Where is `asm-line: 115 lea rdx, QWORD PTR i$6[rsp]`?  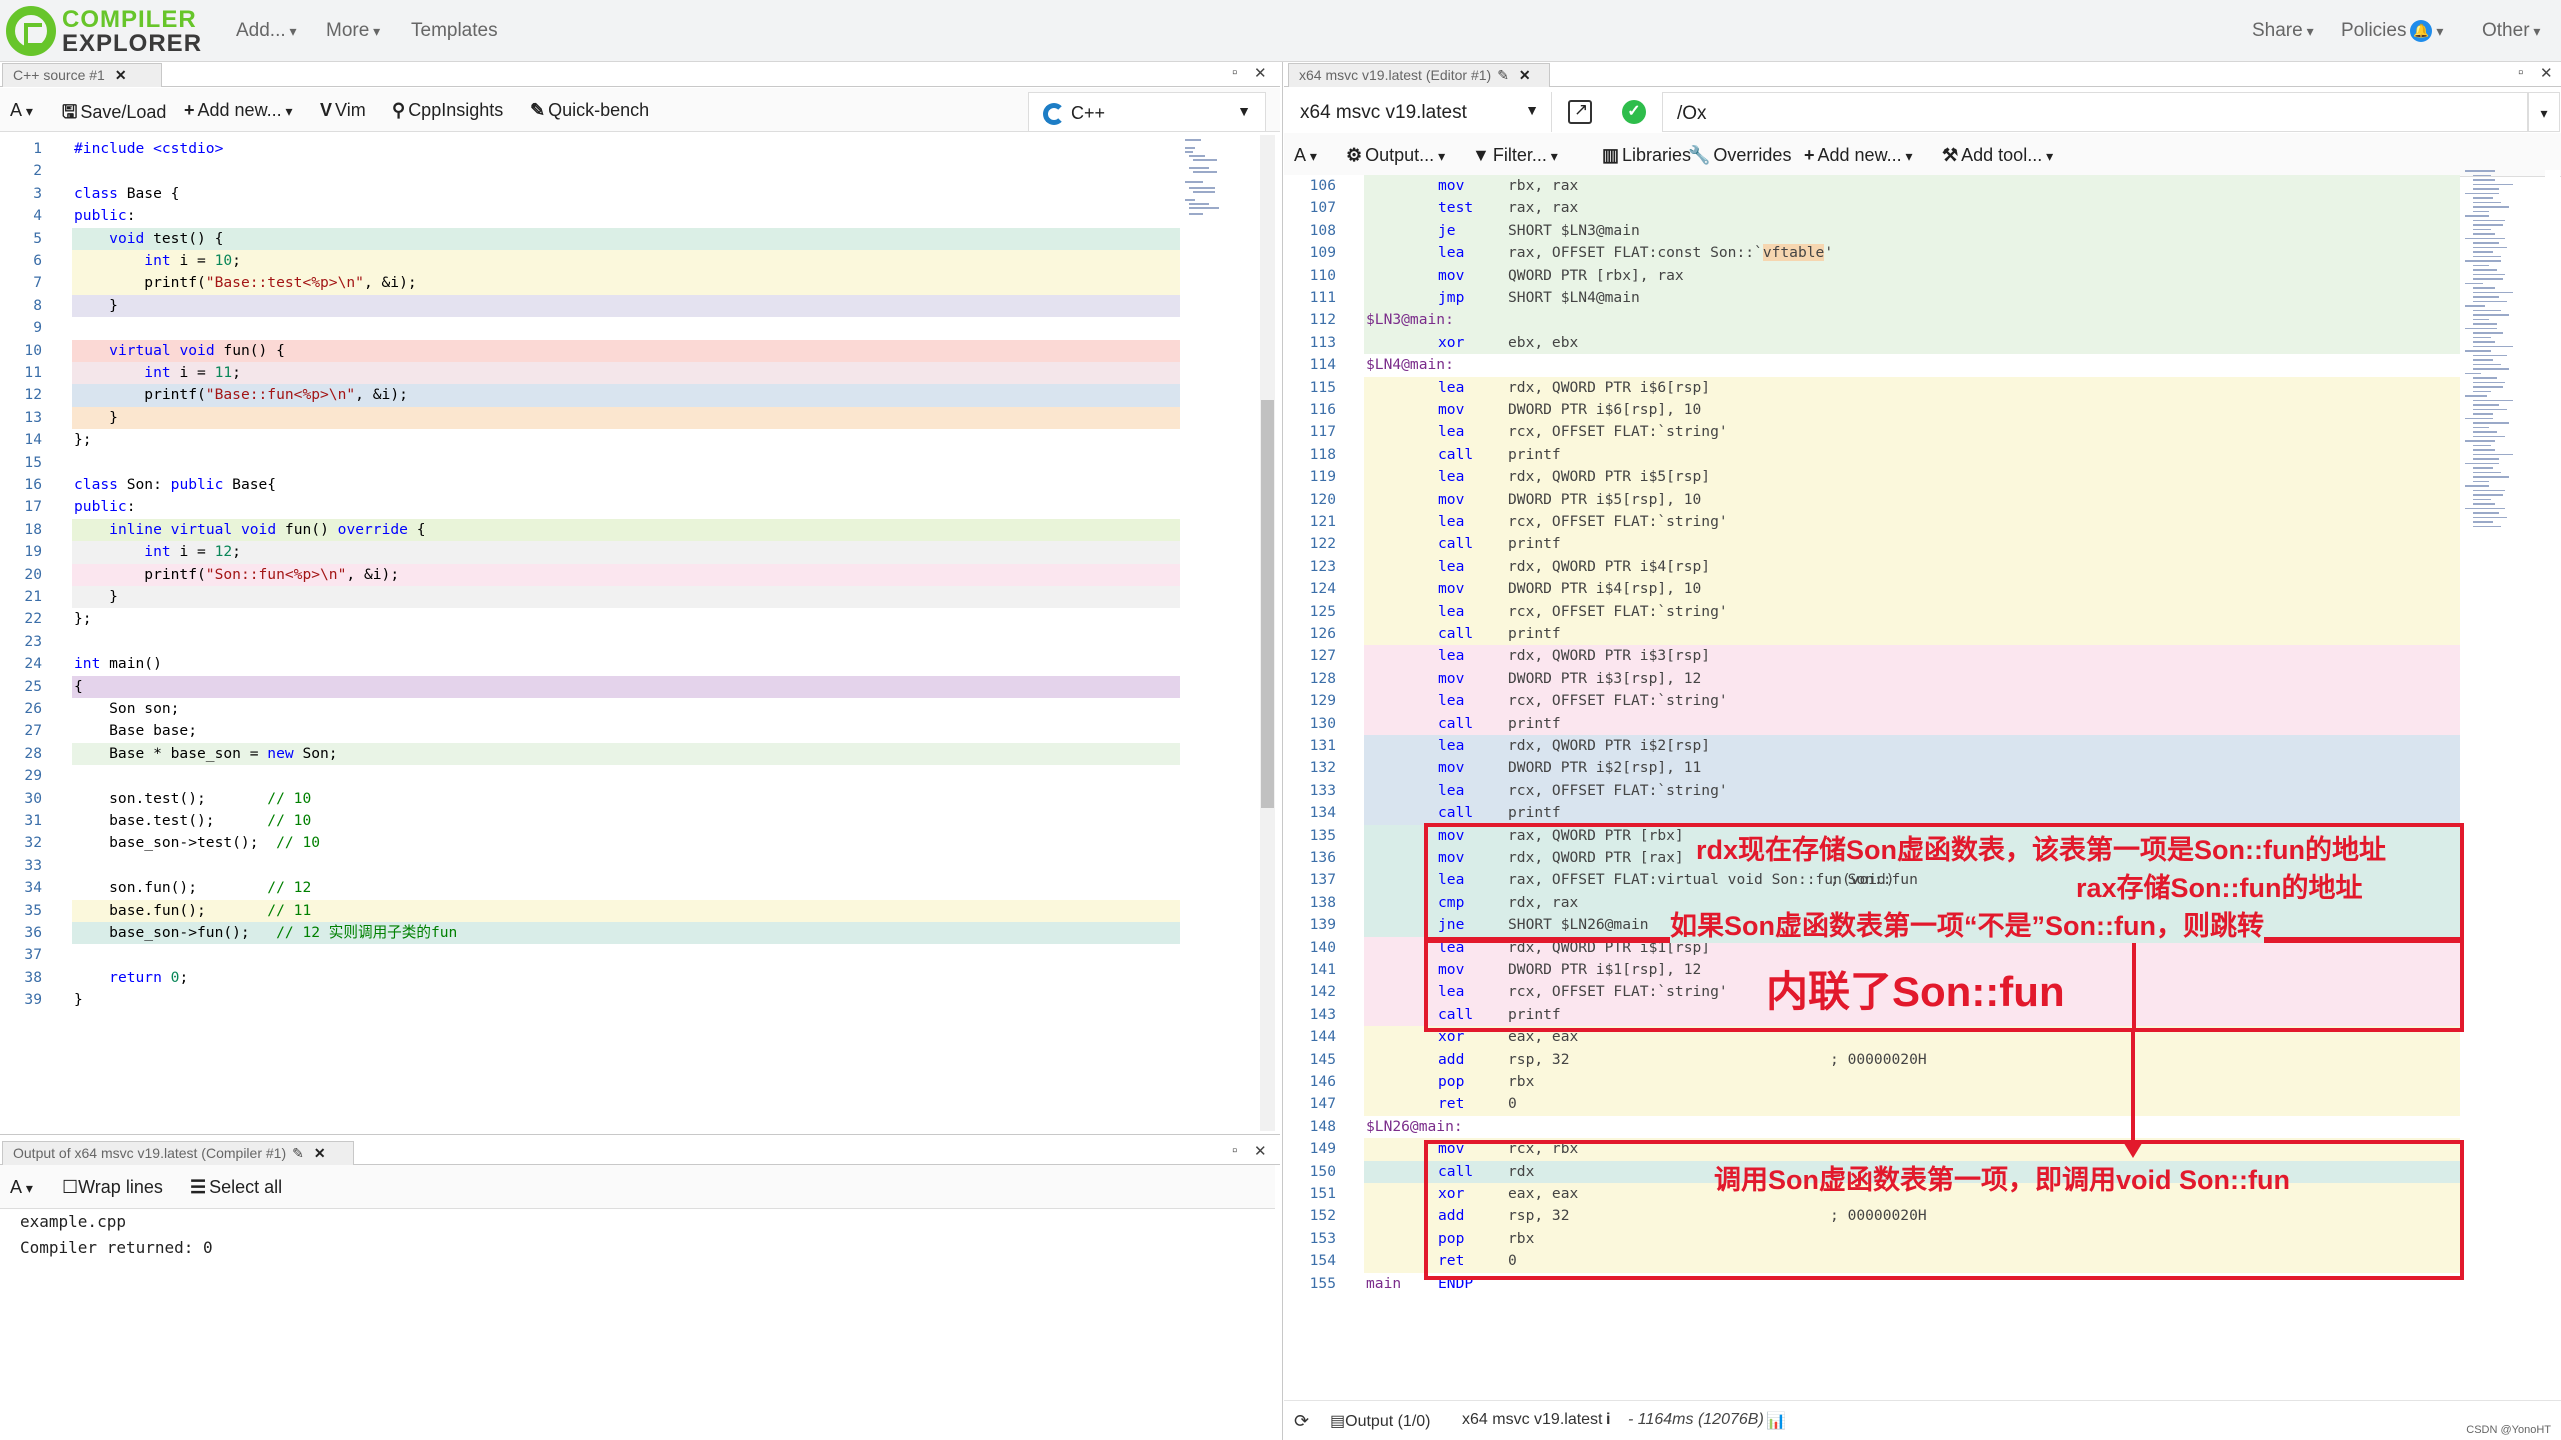
asm-line: 115 lea rdx, QWORD PTR i$6[rsp] is located at coordinates (1872, 387).